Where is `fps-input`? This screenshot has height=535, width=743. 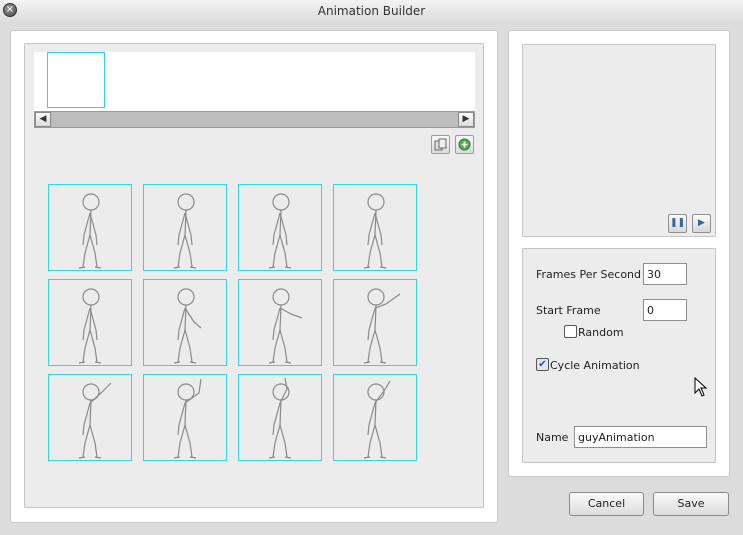
fps-input is located at coordinates (665, 274).